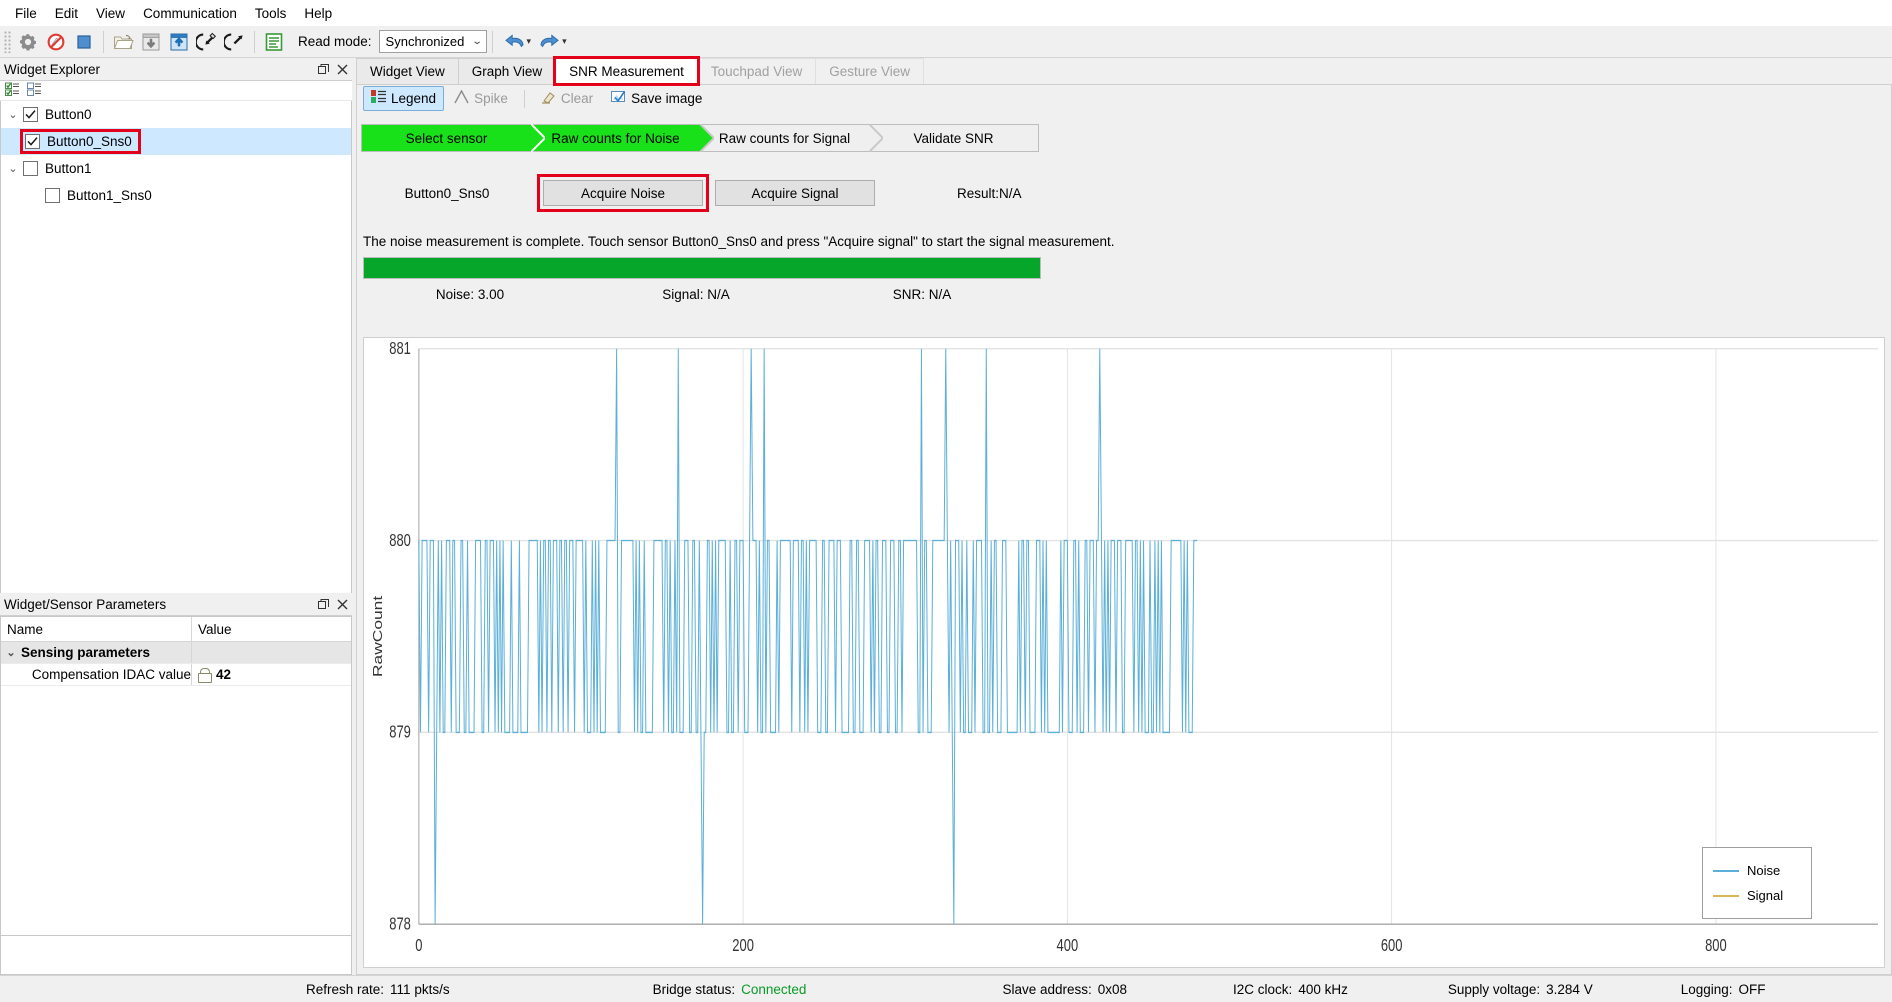 This screenshot has width=1892, height=1002. Describe the element at coordinates (11, 652) in the screenshot. I see `chevron-down-icon-sensing: ⌄` at that location.